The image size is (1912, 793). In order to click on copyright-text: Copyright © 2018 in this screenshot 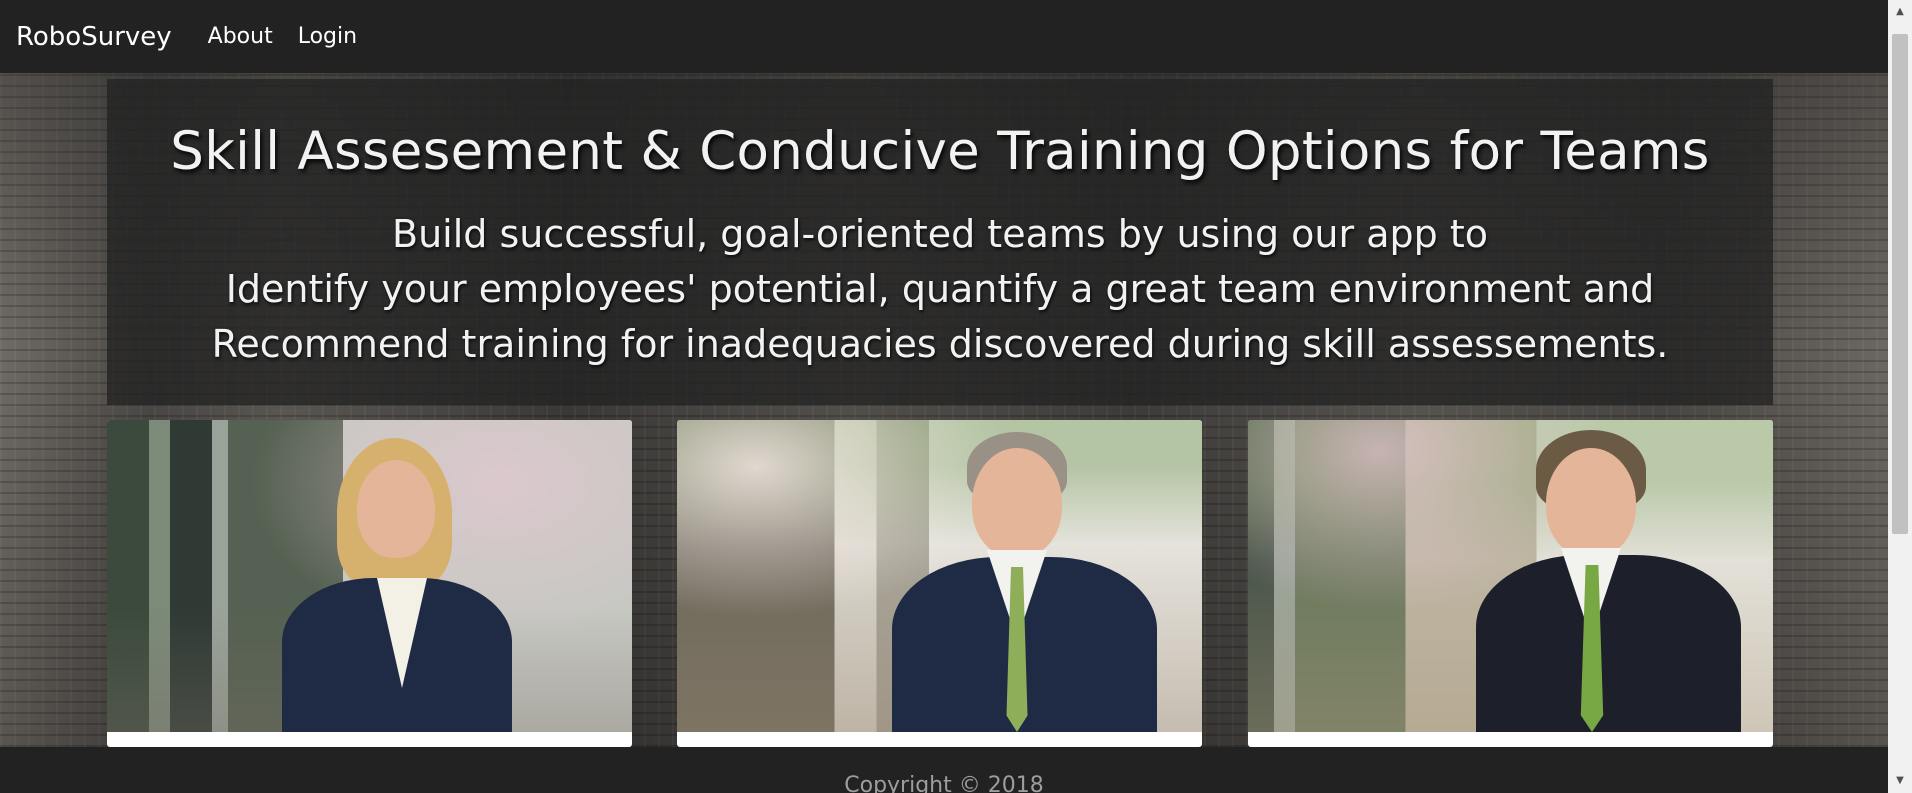, I will do `click(944, 783)`.